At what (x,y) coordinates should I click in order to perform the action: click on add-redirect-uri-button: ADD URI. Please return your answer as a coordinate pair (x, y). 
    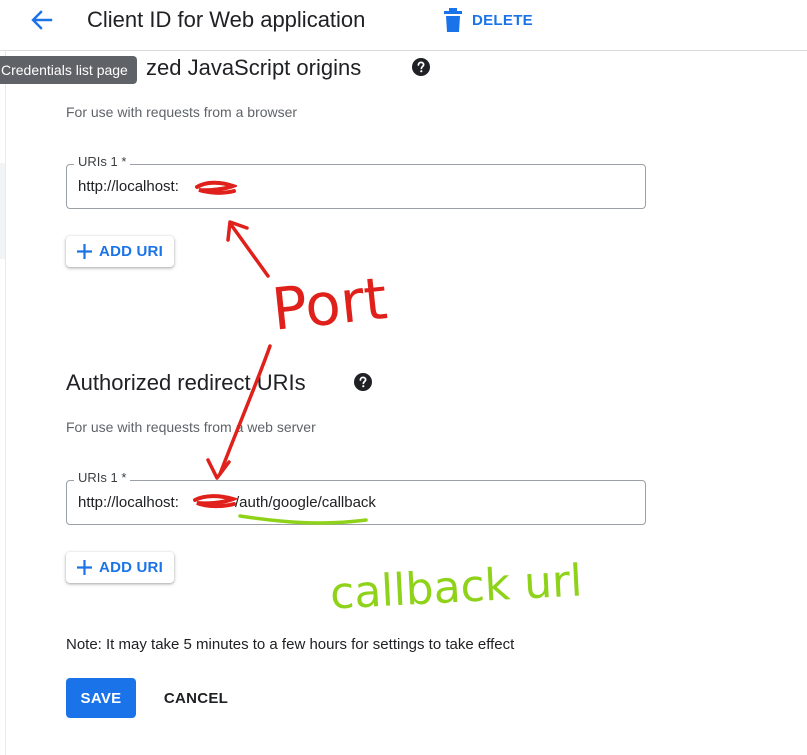
    Looking at the image, I should click on (120, 567).